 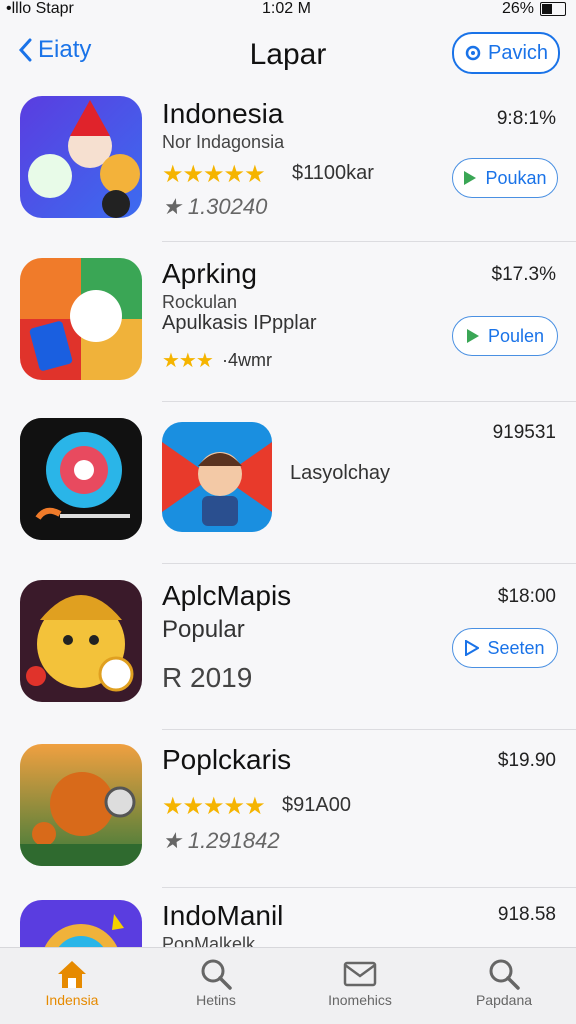 What do you see at coordinates (360, 974) in the screenshot?
I see `mail-icon` at bounding box center [360, 974].